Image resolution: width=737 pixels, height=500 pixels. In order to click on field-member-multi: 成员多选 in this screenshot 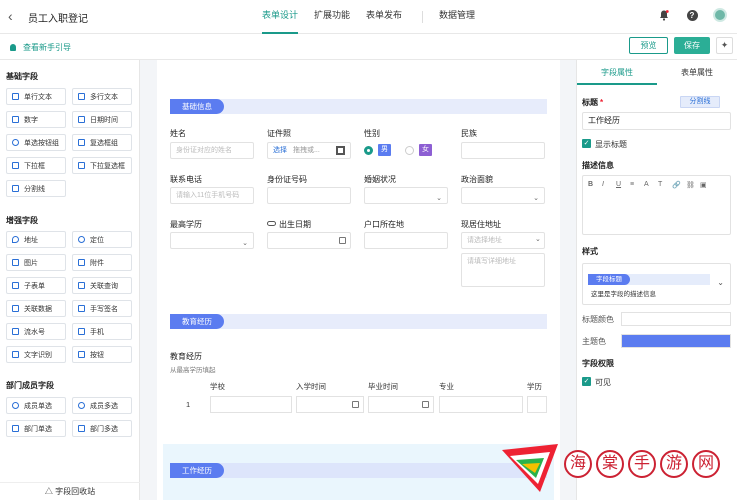, I will do `click(102, 405)`.